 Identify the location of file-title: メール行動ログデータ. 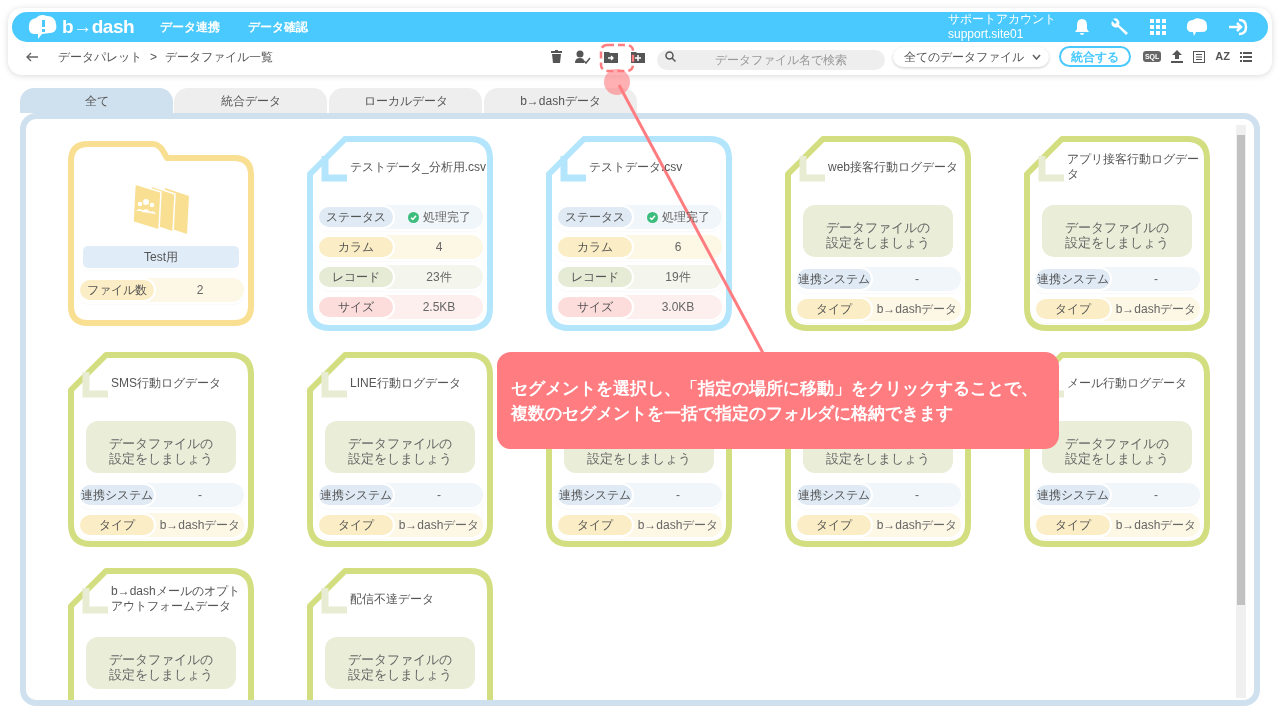
(1127, 383).